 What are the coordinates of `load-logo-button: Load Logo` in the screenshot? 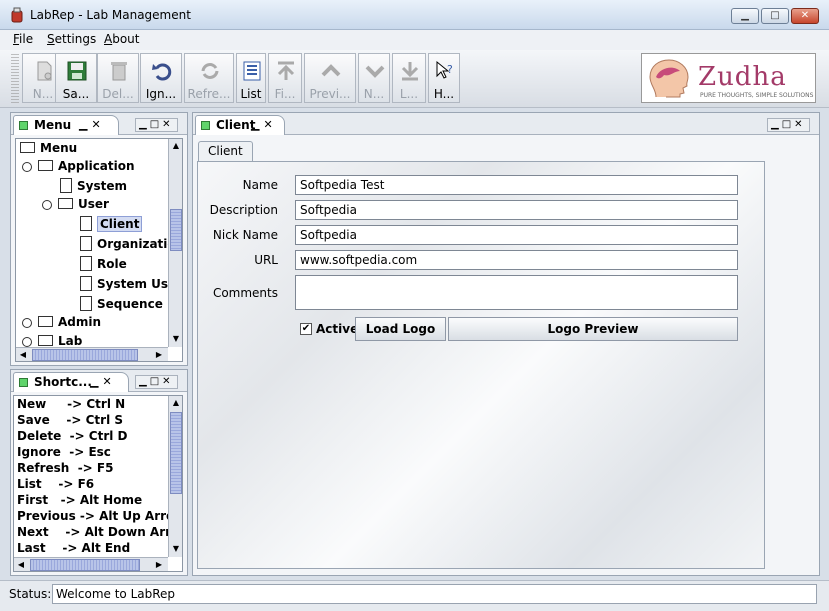 It's located at (400, 329).